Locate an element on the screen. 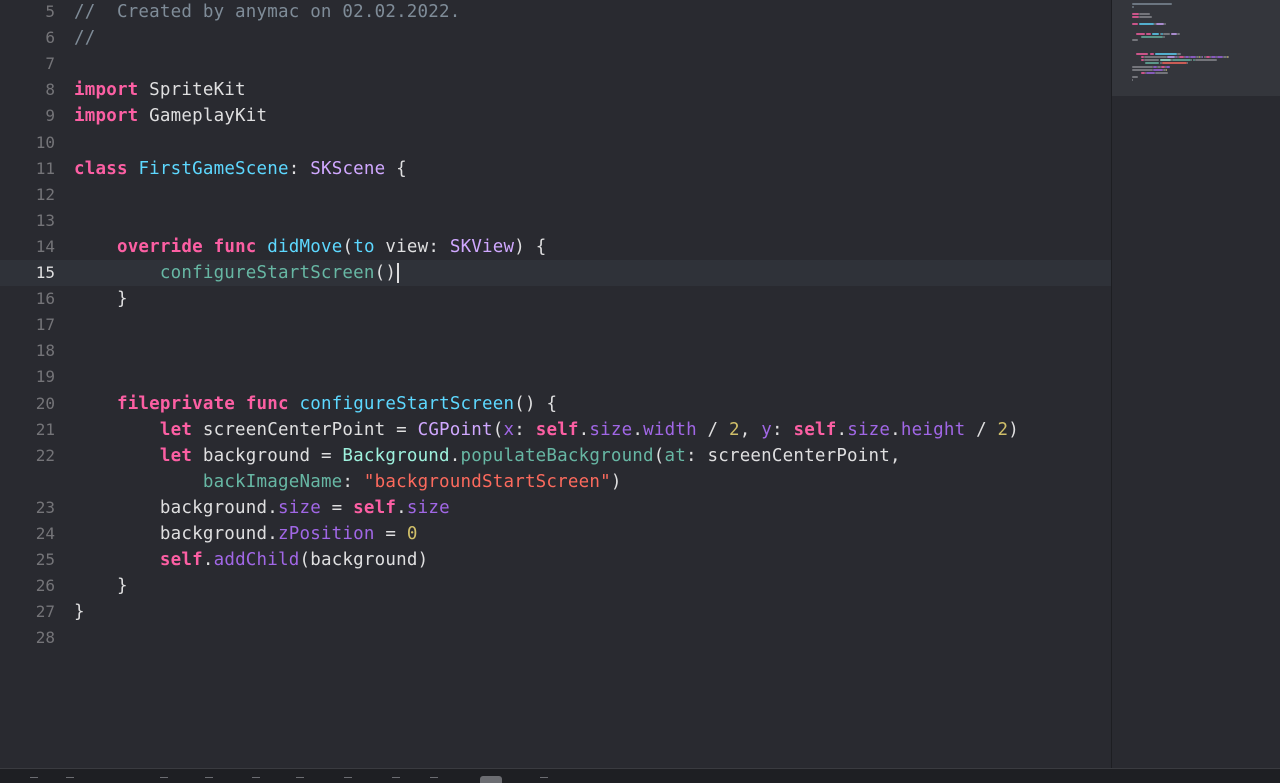 The width and height of the screenshot is (1280, 783). code-line: 5 // Created by anymac on 02.02.2022. is located at coordinates (555, 12).